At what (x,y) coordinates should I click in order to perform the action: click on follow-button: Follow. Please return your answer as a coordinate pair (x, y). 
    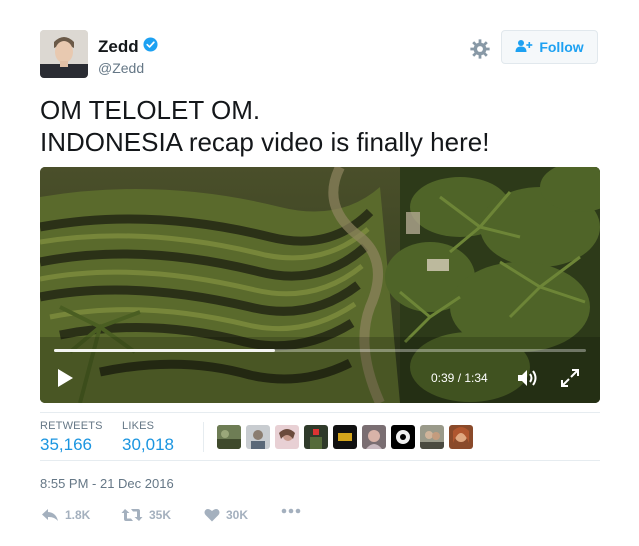
    Looking at the image, I should click on (549, 47).